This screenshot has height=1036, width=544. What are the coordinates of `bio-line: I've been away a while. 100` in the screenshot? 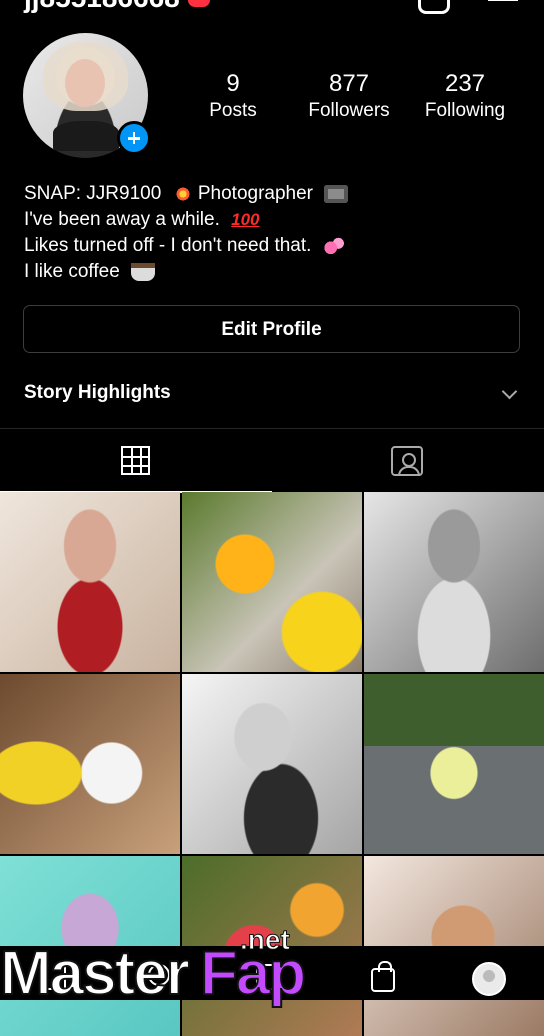 It's located at (186, 220).